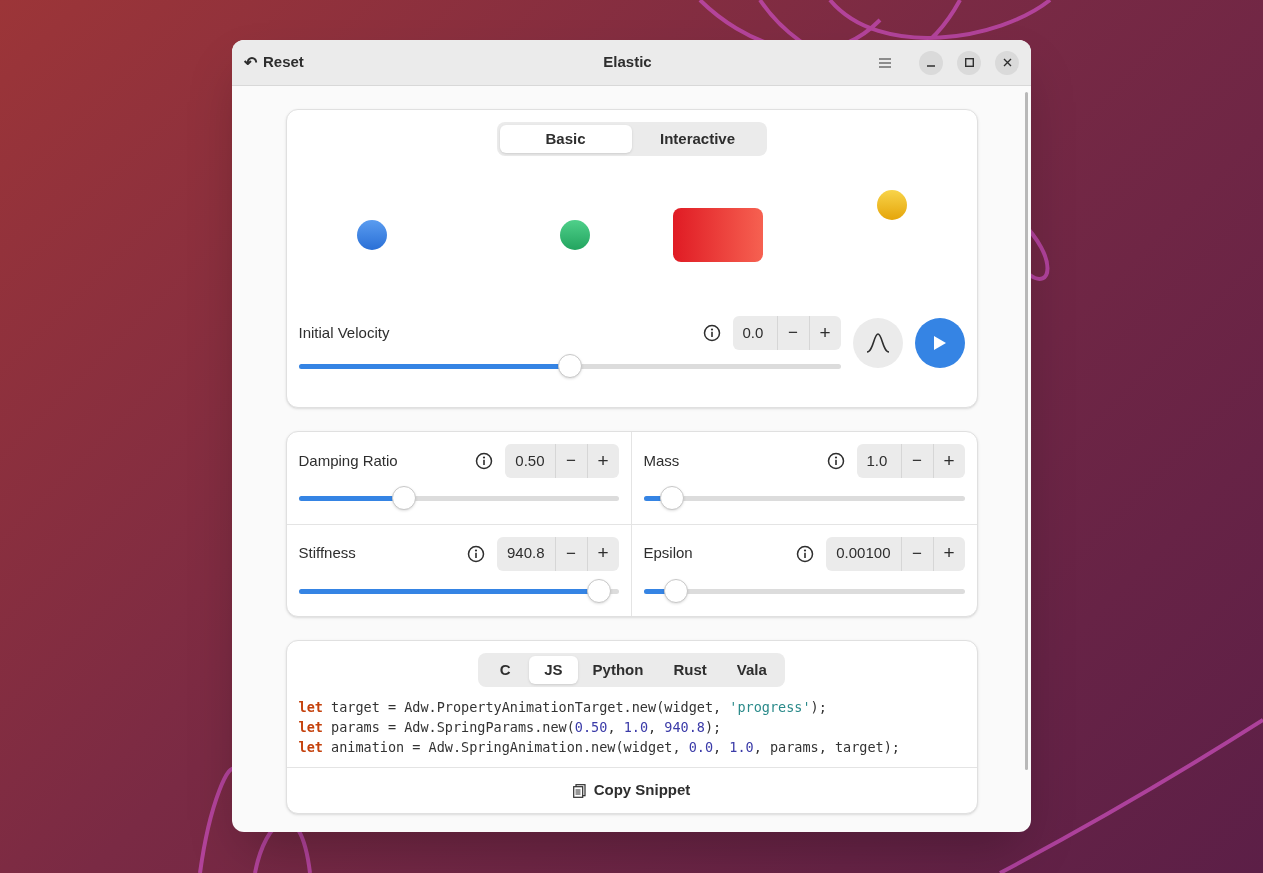 The height and width of the screenshot is (873, 1263). I want to click on spin-field: 0.0 − +, so click(786, 333).